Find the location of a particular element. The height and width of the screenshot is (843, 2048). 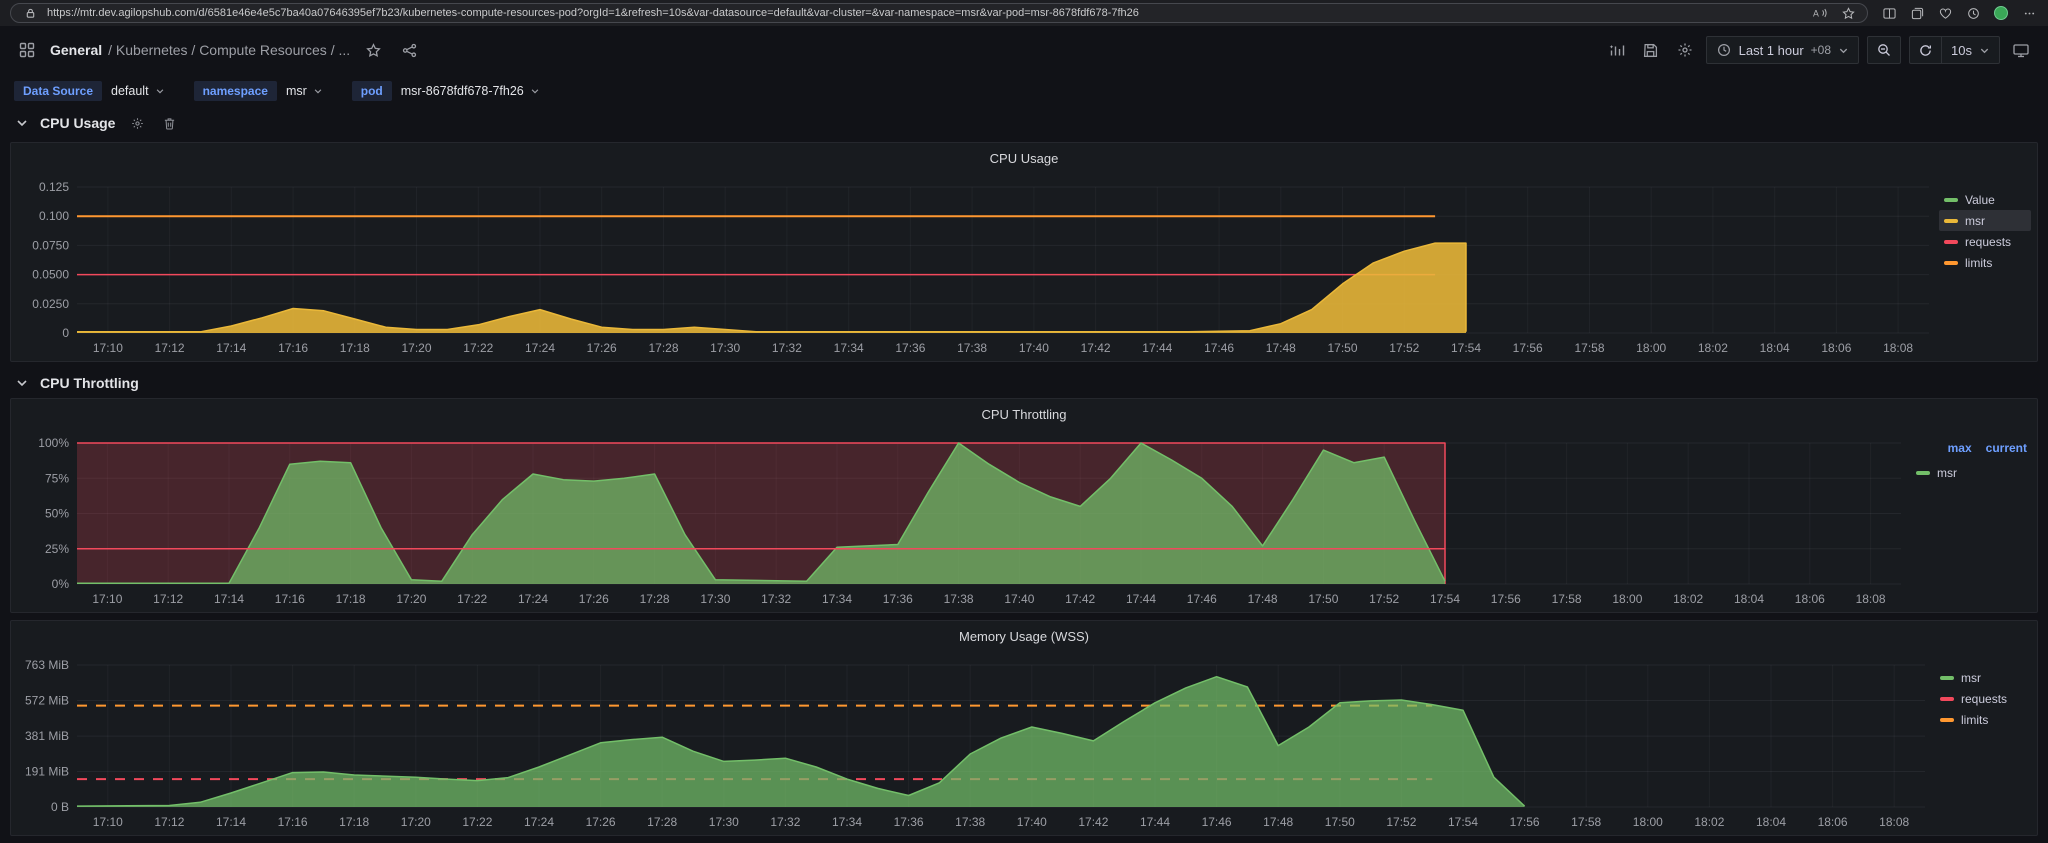

time-range-picker: Last 1 hour +08 is located at coordinates (1782, 50).